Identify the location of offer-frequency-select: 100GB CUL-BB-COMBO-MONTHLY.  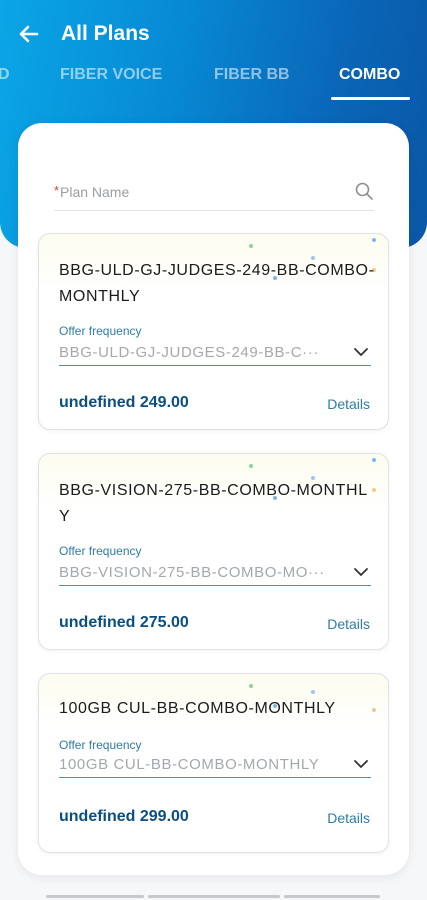
(215, 765).